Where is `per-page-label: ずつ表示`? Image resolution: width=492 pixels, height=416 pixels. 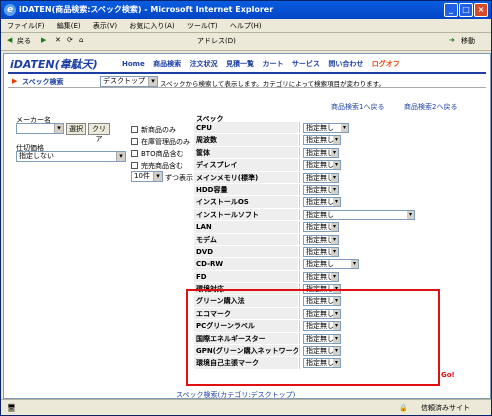
per-page-label: ずつ表示 is located at coordinates (179, 178).